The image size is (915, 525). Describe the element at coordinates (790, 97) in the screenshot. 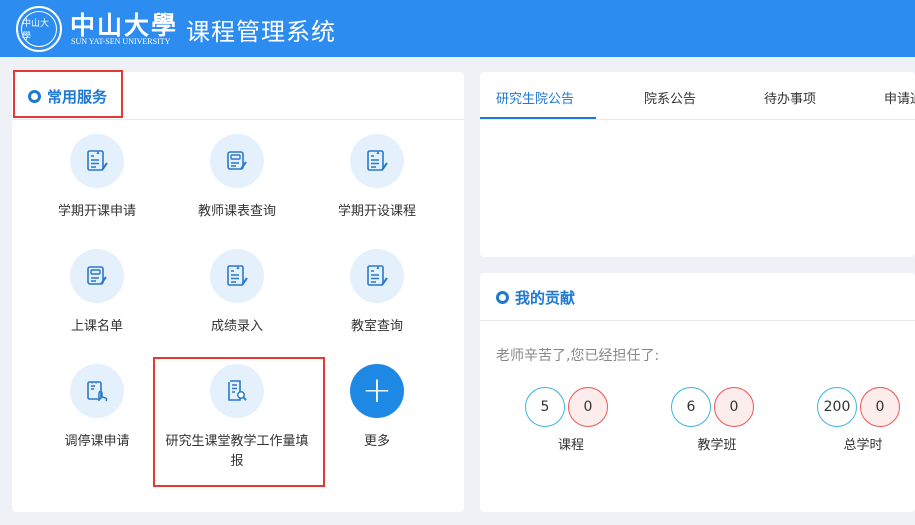

I see `tab-todo-items: 待办事项` at that location.